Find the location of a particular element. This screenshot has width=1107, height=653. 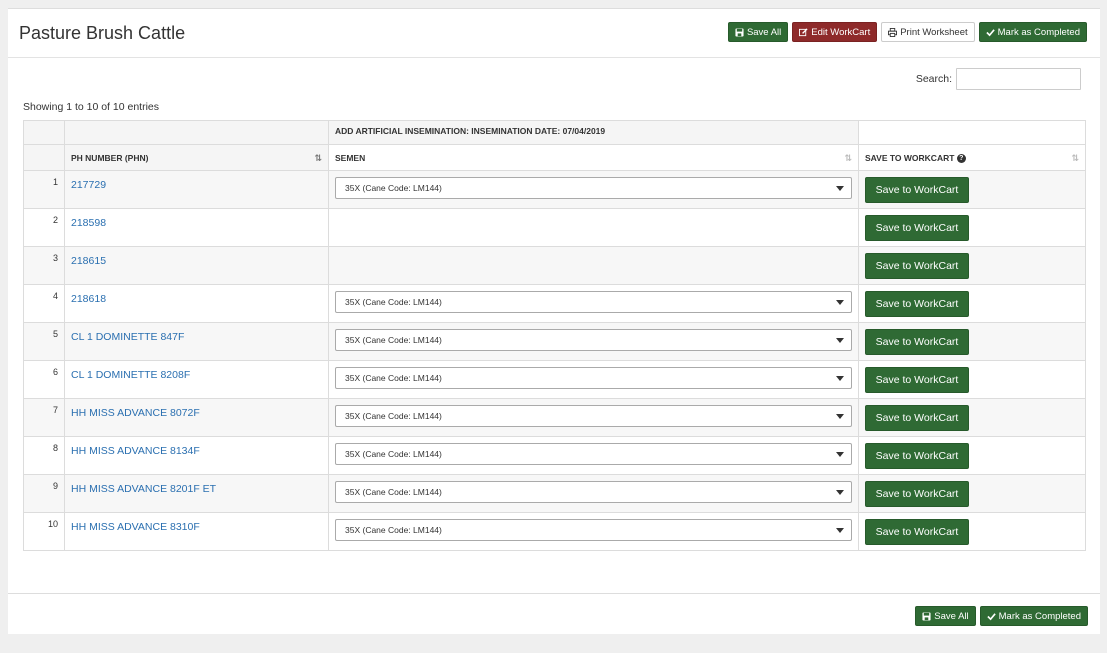

phn-link: 218618 is located at coordinates (88, 299).